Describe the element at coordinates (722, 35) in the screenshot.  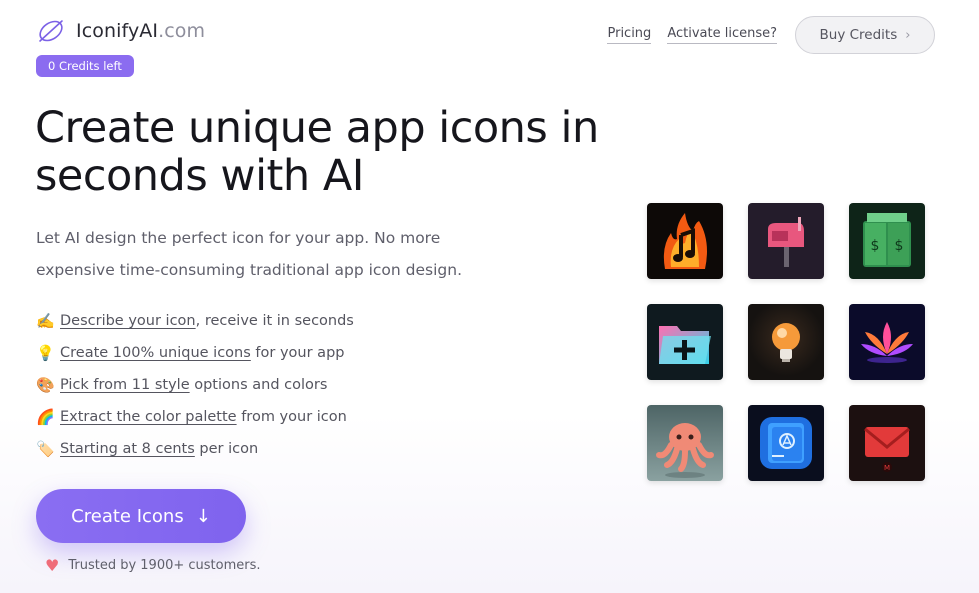
I see `activate-license-link: Activate license?` at that location.